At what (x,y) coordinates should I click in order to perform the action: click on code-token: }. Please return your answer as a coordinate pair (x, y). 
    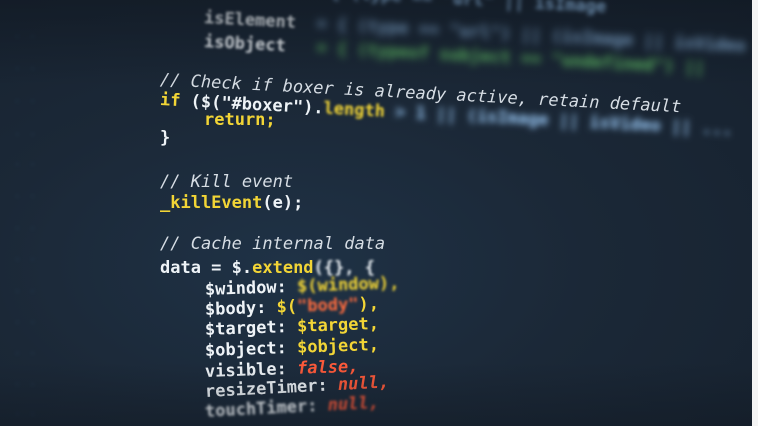
    Looking at the image, I should click on (165, 138).